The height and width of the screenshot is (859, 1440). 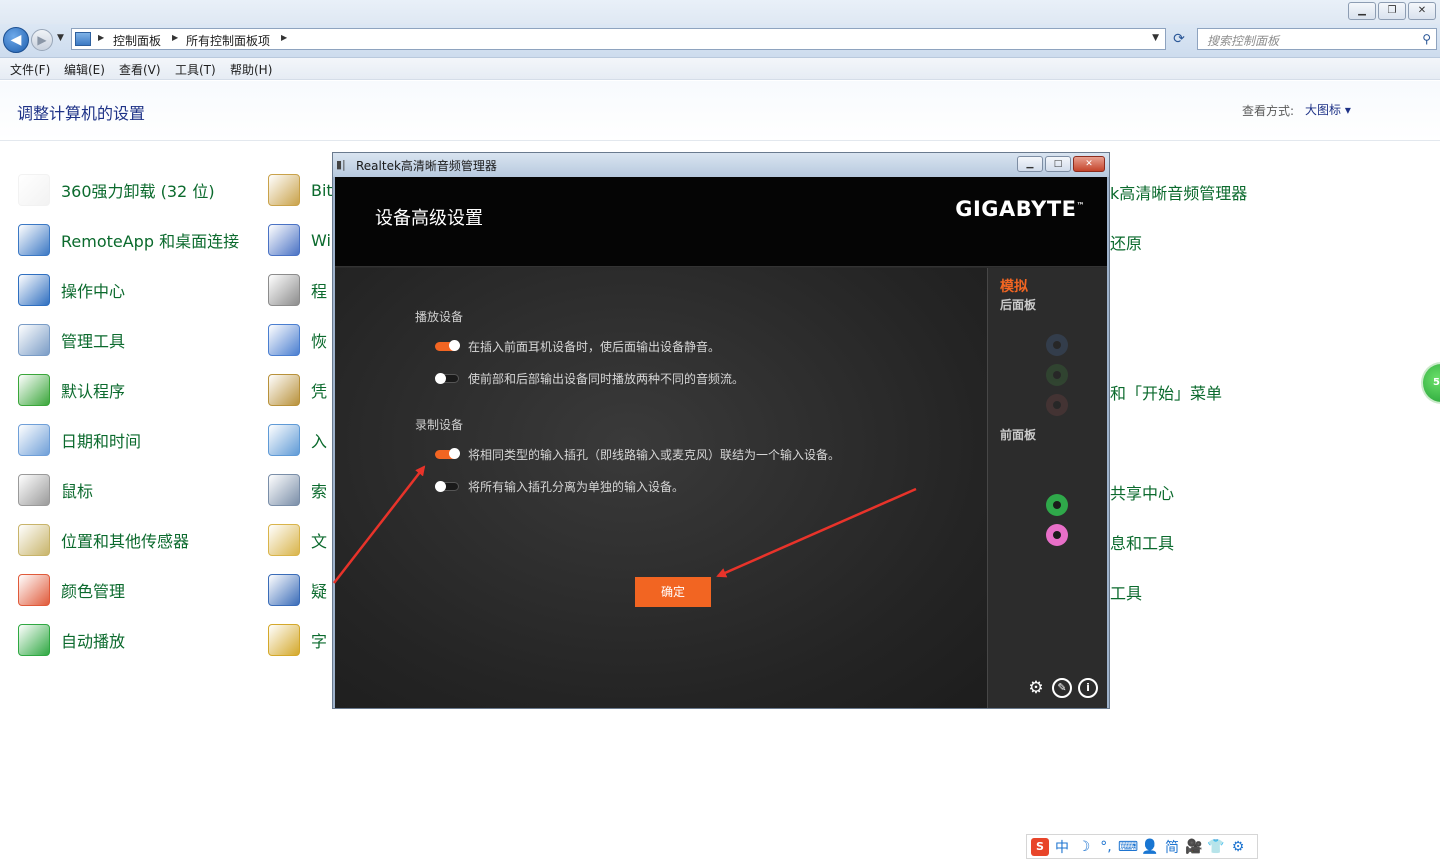 I want to click on control-panel-item: RemoteApp 和桌面连接, so click(x=128, y=240).